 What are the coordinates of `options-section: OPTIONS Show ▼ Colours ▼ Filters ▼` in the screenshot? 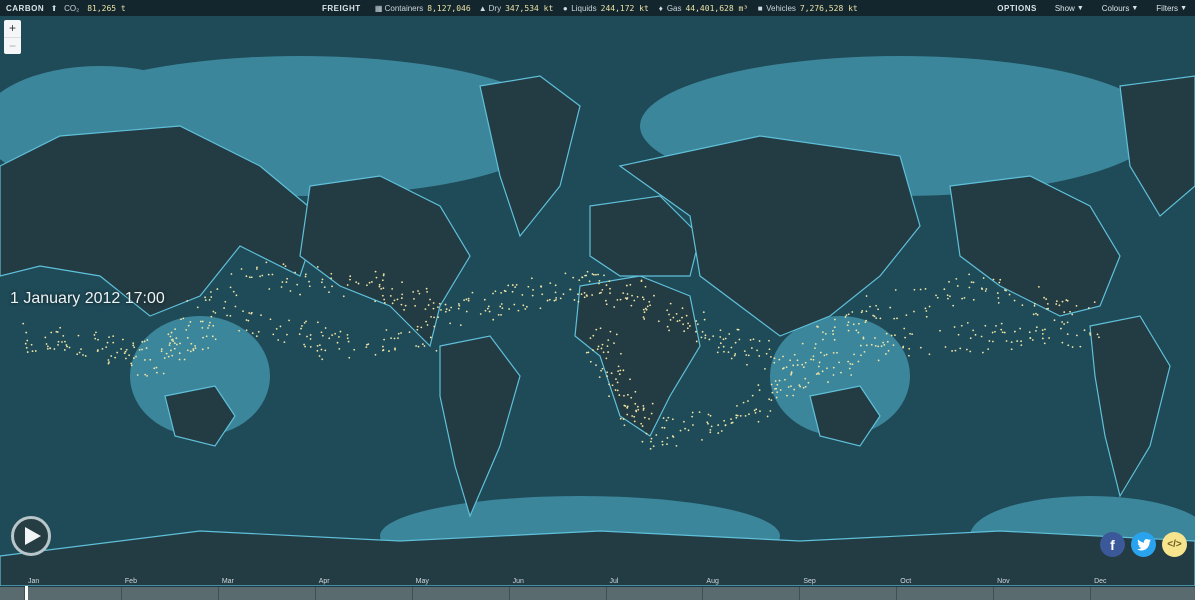 It's located at (1092, 8).